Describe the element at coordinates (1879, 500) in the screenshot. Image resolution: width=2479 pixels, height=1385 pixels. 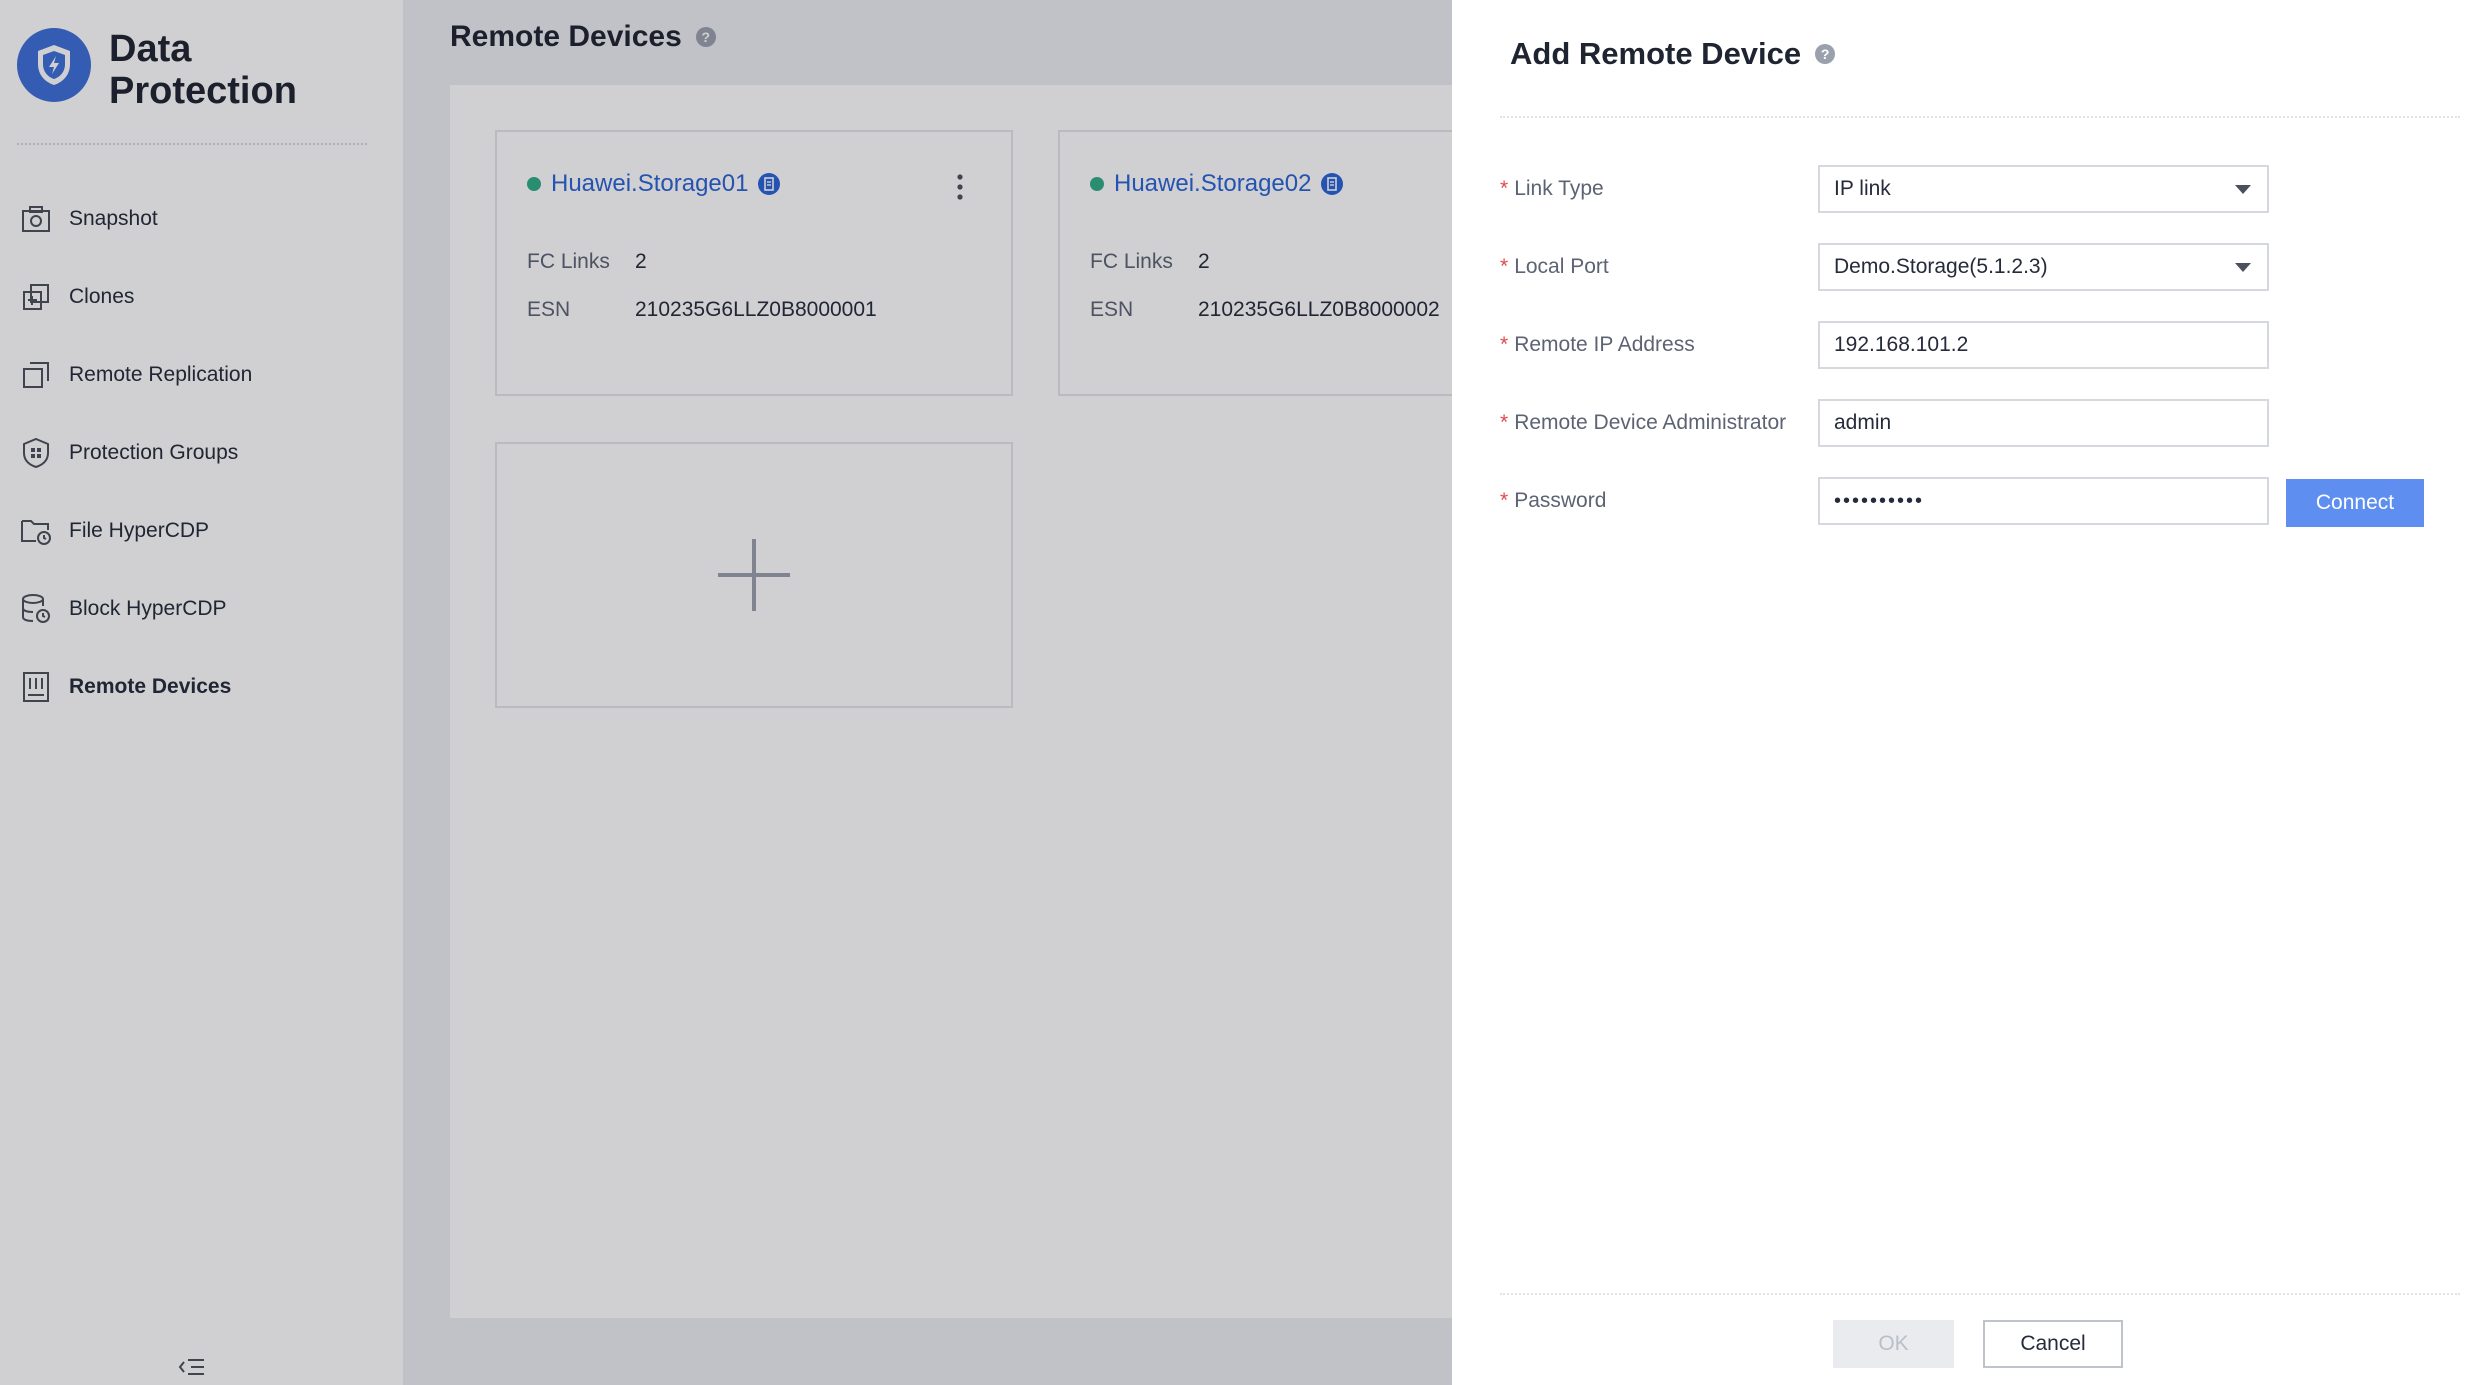
I see `password-value: ••••••••••` at that location.